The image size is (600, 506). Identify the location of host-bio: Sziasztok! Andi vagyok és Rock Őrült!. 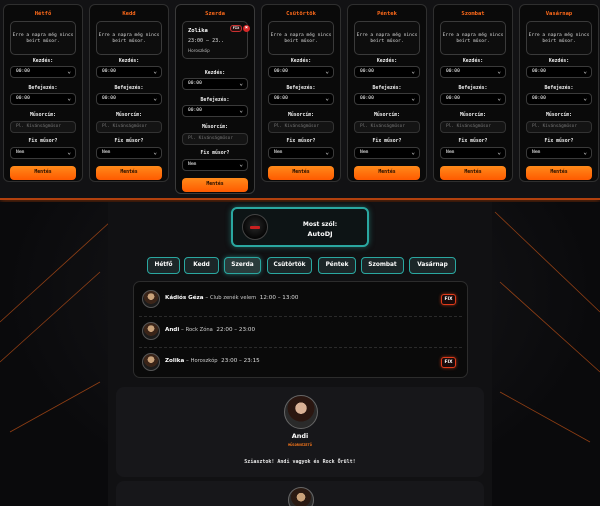
(300, 462).